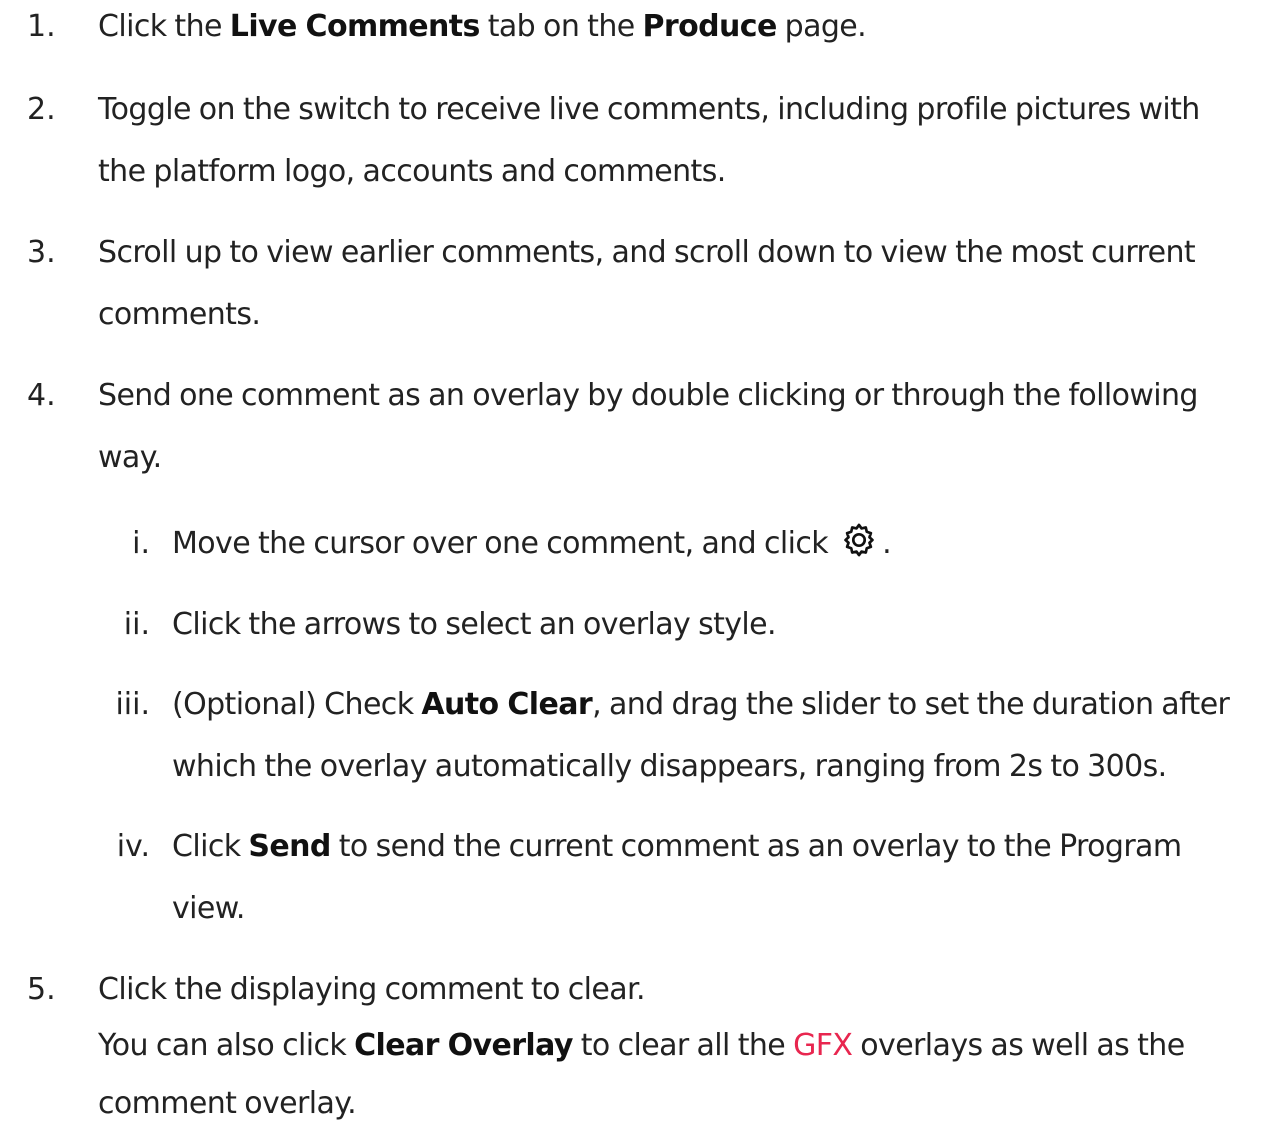 The image size is (1288, 1139). Describe the element at coordinates (289, 846) in the screenshot. I see `send-term: Send` at that location.